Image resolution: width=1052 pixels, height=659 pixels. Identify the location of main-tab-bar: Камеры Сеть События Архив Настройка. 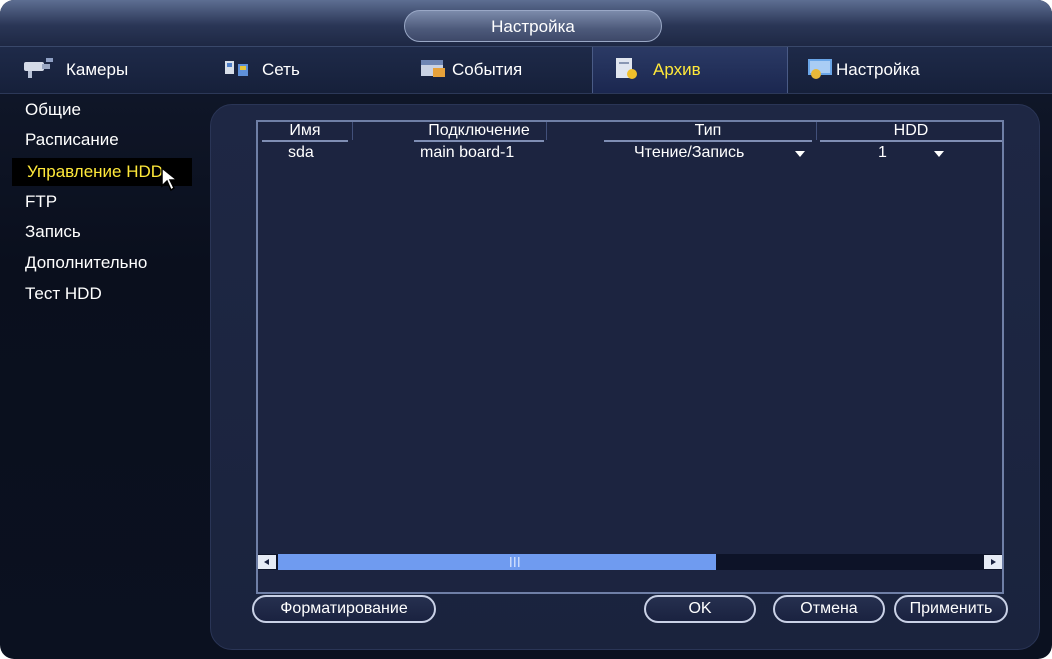
(526, 70).